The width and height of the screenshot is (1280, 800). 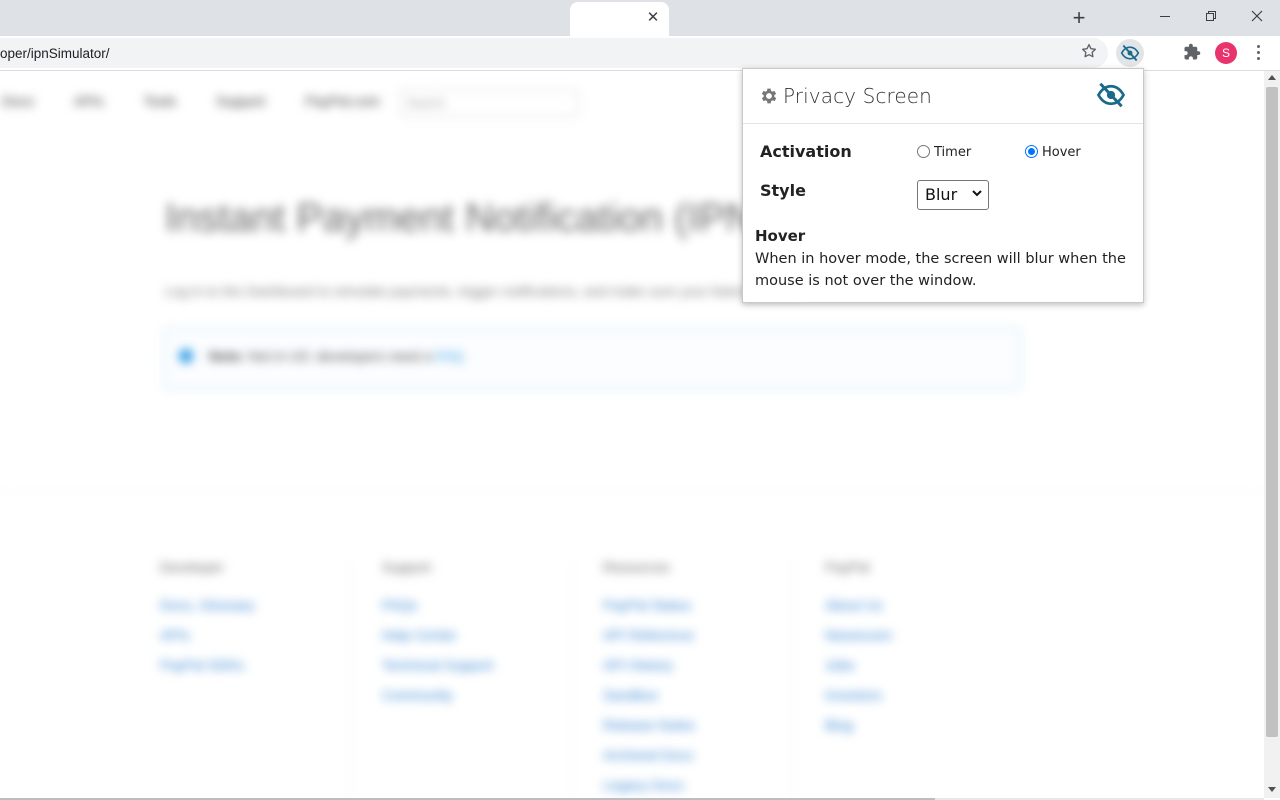 What do you see at coordinates (207, 605) in the screenshot?
I see `footer-link: Docs, Glossary` at bounding box center [207, 605].